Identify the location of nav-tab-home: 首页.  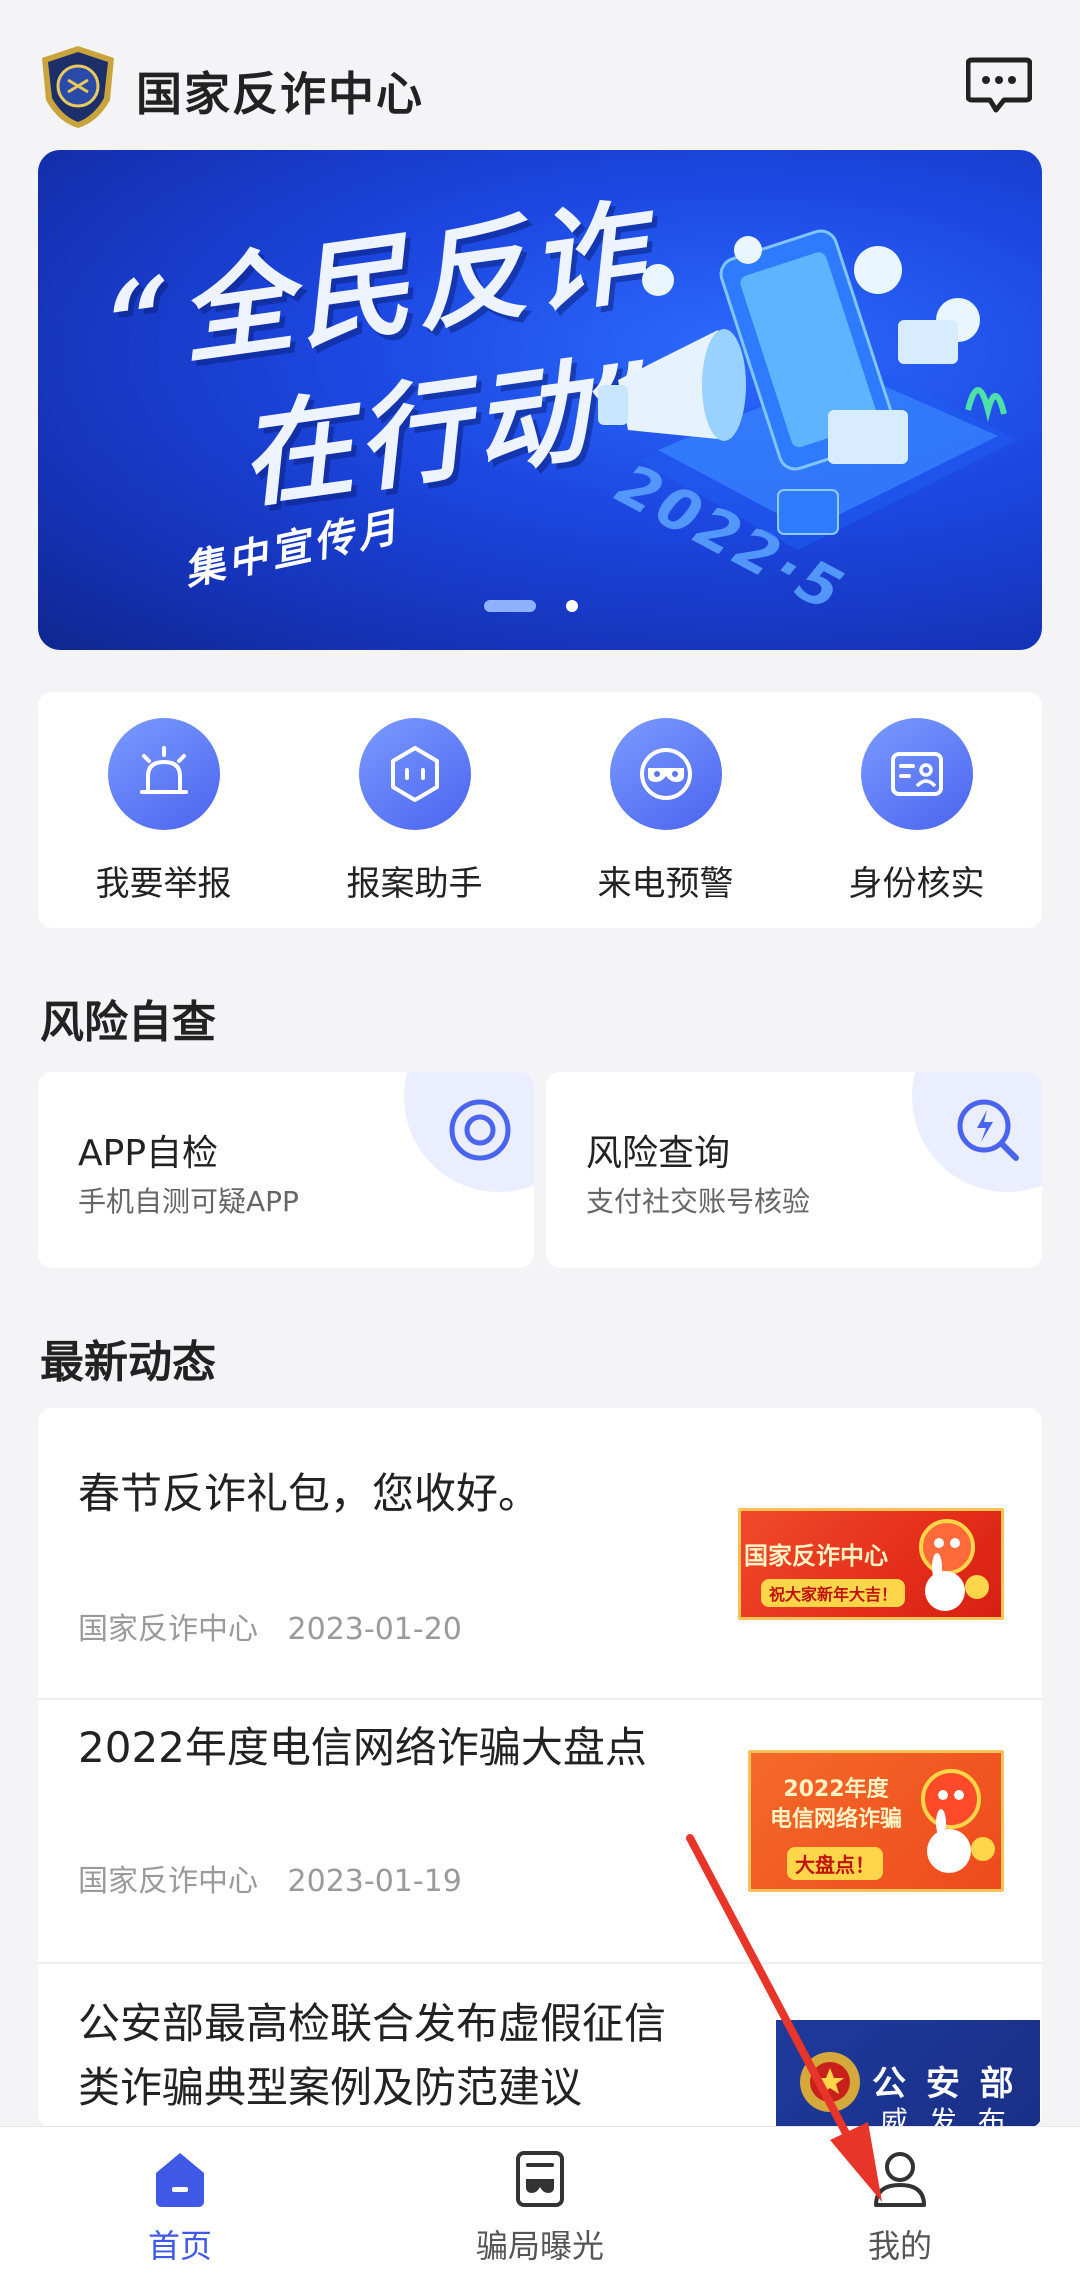
(180, 2202).